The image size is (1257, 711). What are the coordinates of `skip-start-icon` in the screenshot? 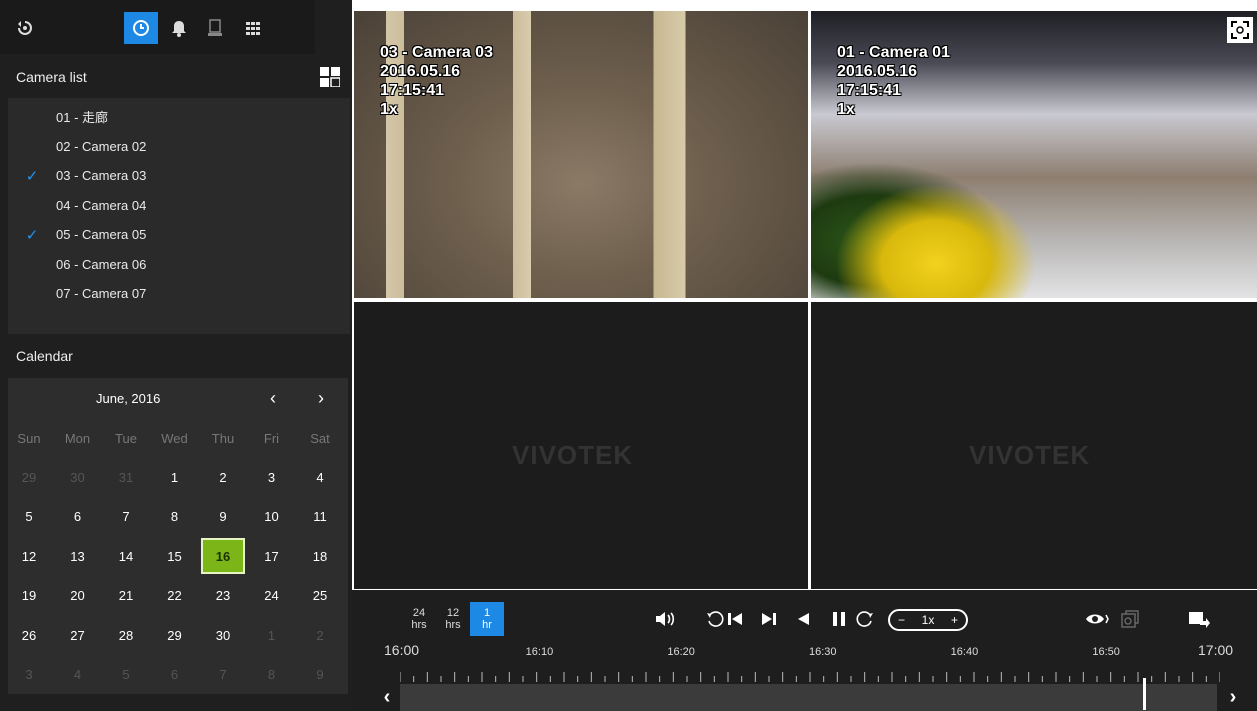 It's located at (735, 619).